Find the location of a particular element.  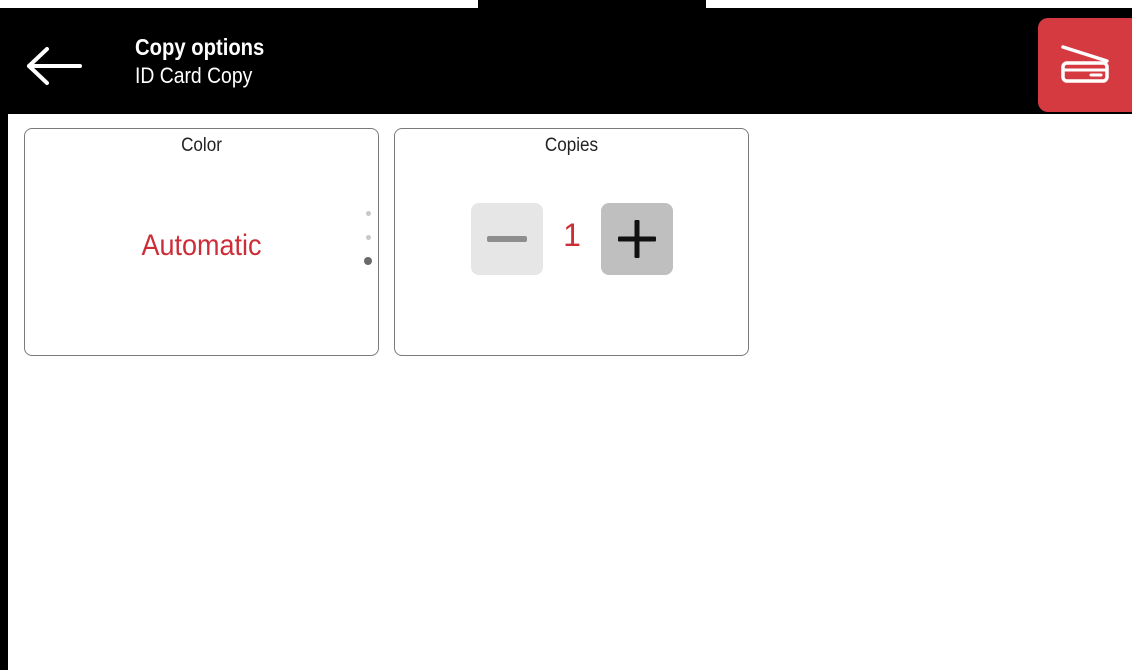

back-button is located at coordinates (54, 66).